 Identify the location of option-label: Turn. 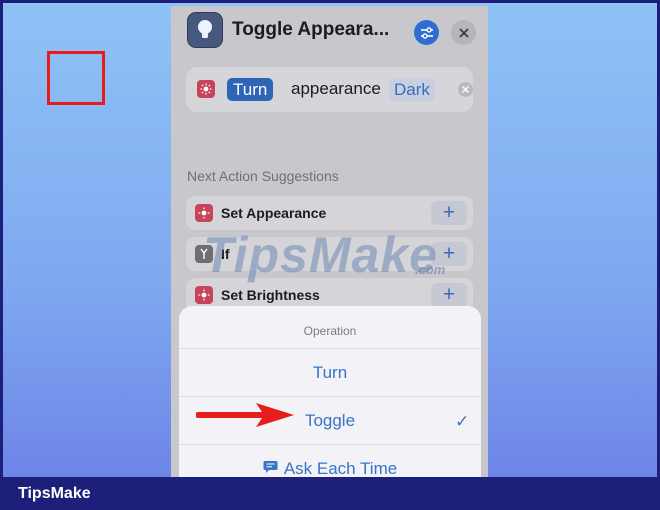
(330, 372).